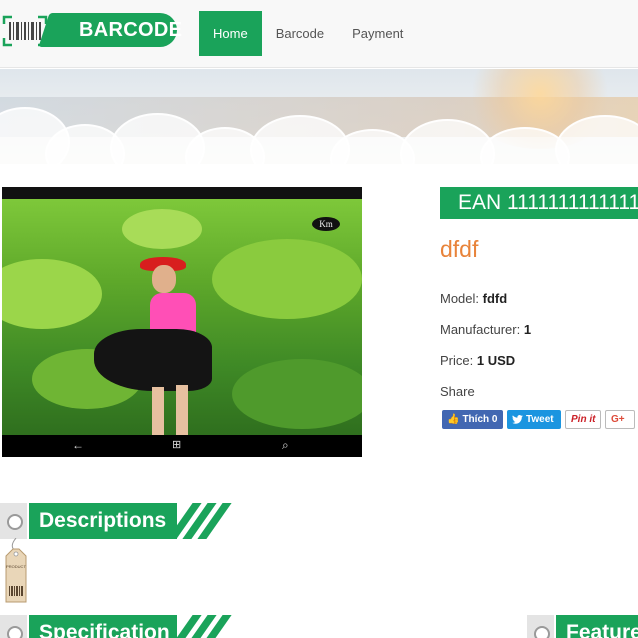 The height and width of the screenshot is (638, 638). Describe the element at coordinates (480, 329) in the screenshot. I see `manufacturer-label: Manufacturer:` at that location.